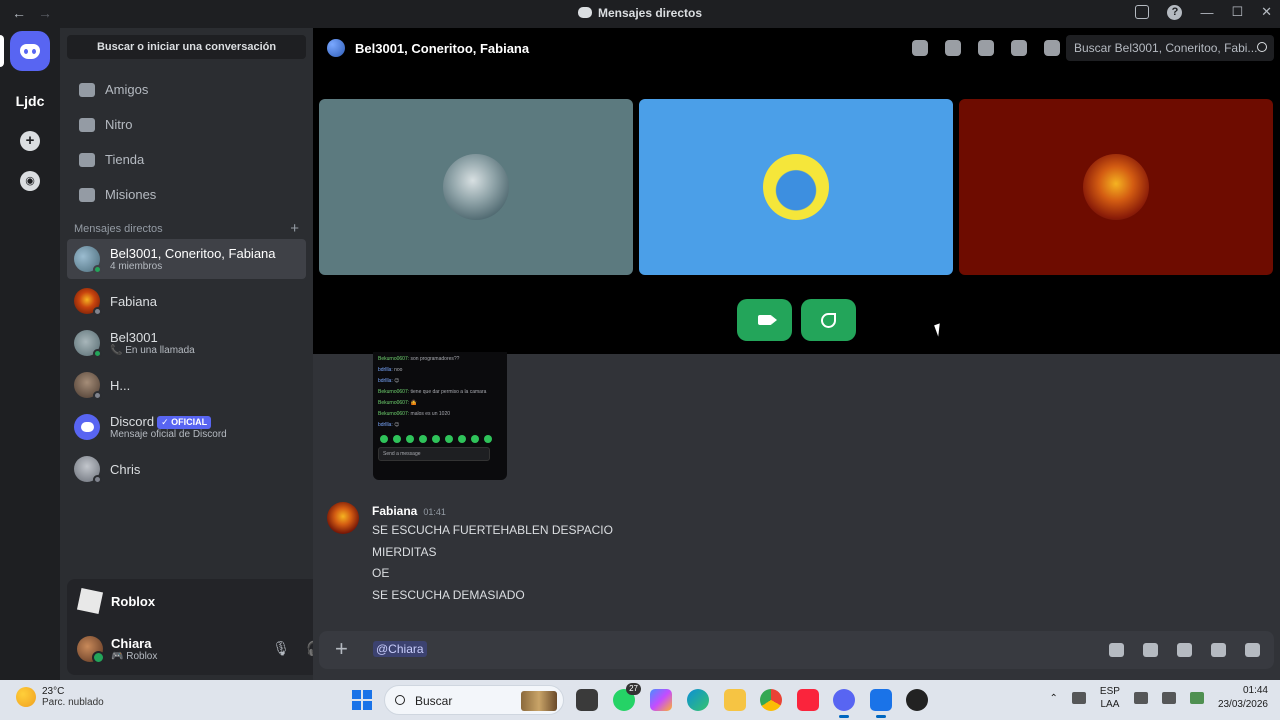  Describe the element at coordinates (440, 359) in the screenshot. I see `preview-line: Bekurno0607: son programadores??` at that location.